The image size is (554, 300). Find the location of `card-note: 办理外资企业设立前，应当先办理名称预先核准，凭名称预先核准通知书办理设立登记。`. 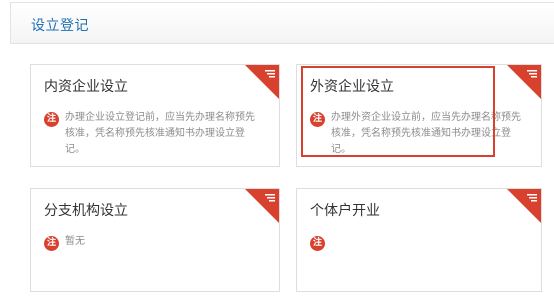

card-note: 办理外资企业设立前，应当先办理名称预先核准，凭名称预先核准通知书办理设立登记。 is located at coordinates (426, 133).